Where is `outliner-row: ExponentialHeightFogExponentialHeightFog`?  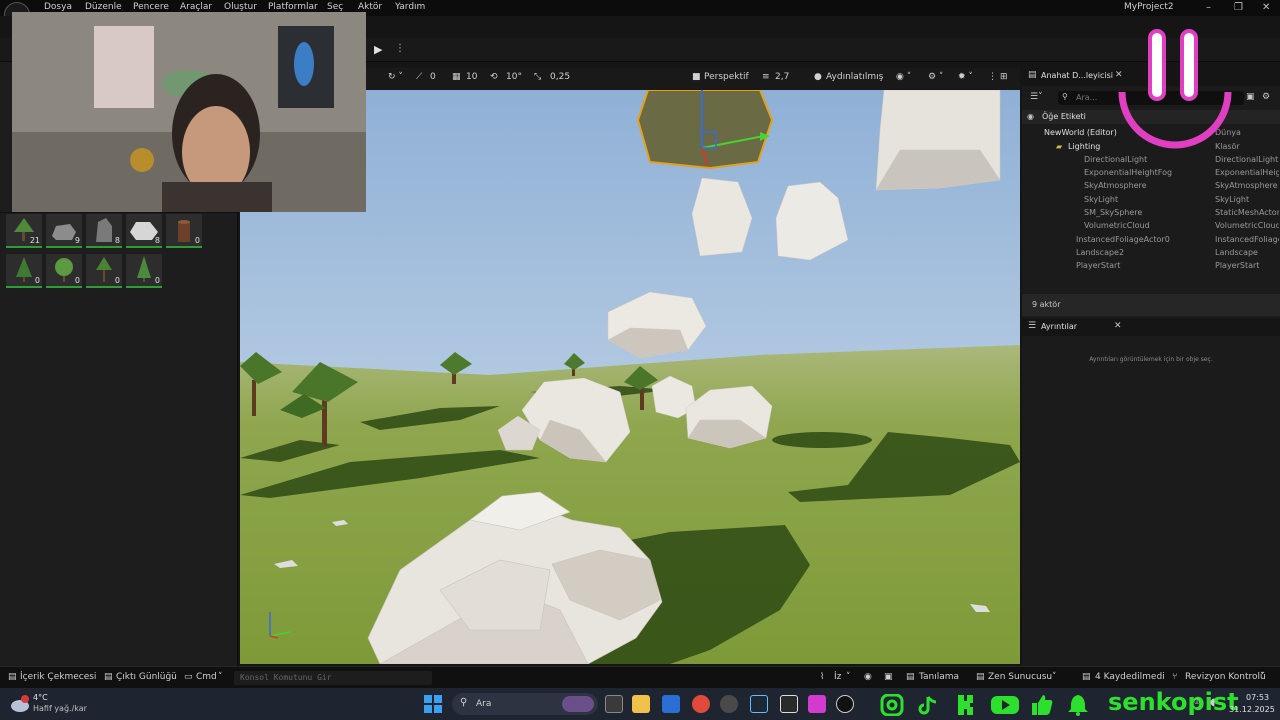 outliner-row: ExponentialHeightFogExponentialHeightFog is located at coordinates (1151, 173).